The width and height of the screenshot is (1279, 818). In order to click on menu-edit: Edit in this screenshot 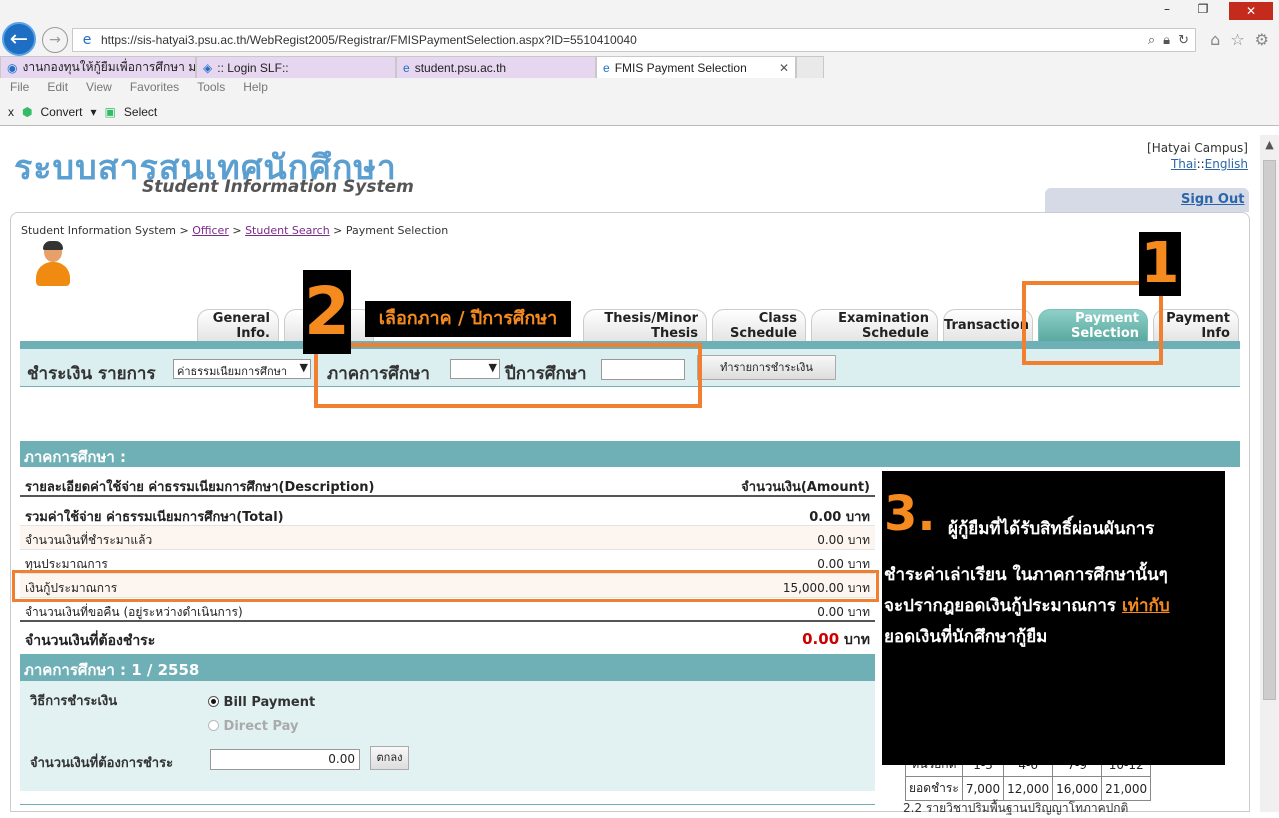, I will do `click(57, 89)`.